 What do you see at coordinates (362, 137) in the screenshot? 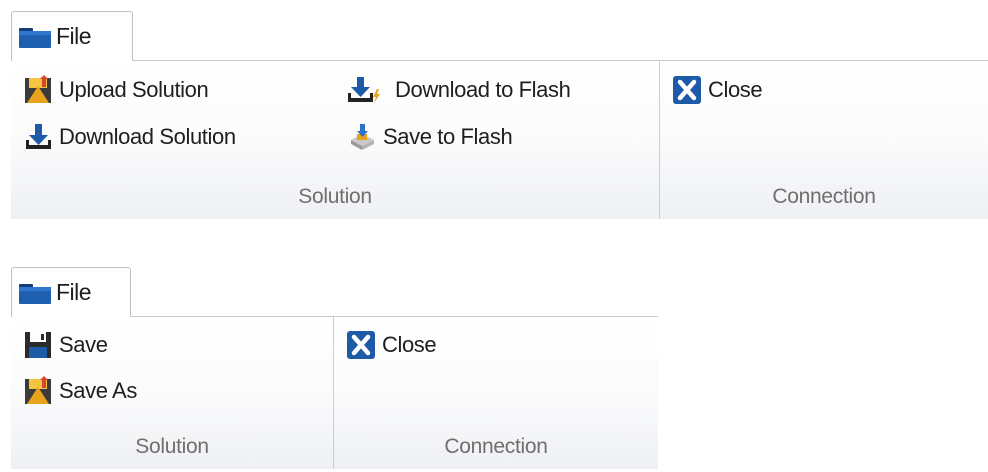
I see `save-to-flash-icon` at bounding box center [362, 137].